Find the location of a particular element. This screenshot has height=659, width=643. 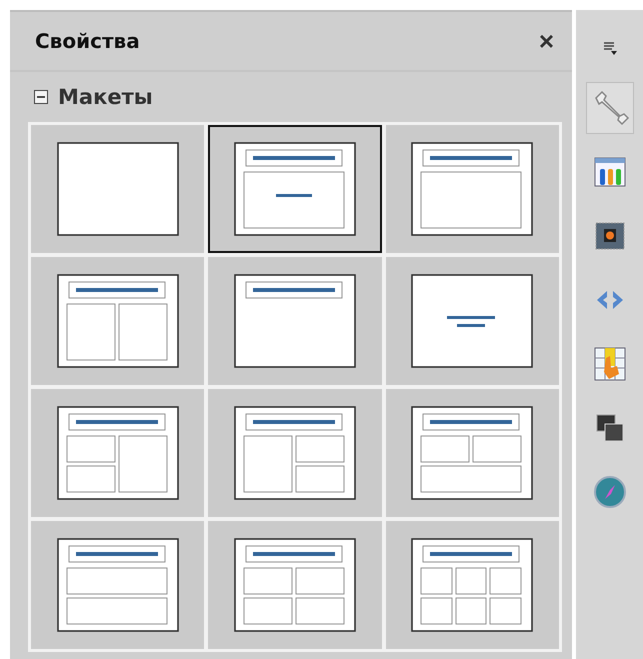

close-button: × is located at coordinates (546, 41).